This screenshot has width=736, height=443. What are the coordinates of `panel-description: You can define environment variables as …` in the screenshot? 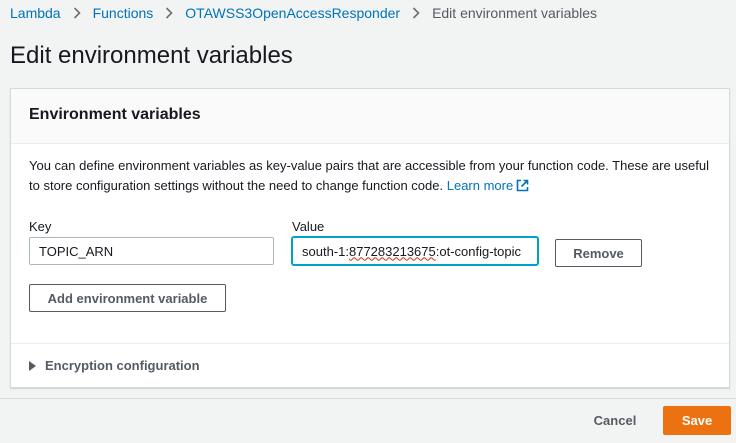 It's located at (374, 177).